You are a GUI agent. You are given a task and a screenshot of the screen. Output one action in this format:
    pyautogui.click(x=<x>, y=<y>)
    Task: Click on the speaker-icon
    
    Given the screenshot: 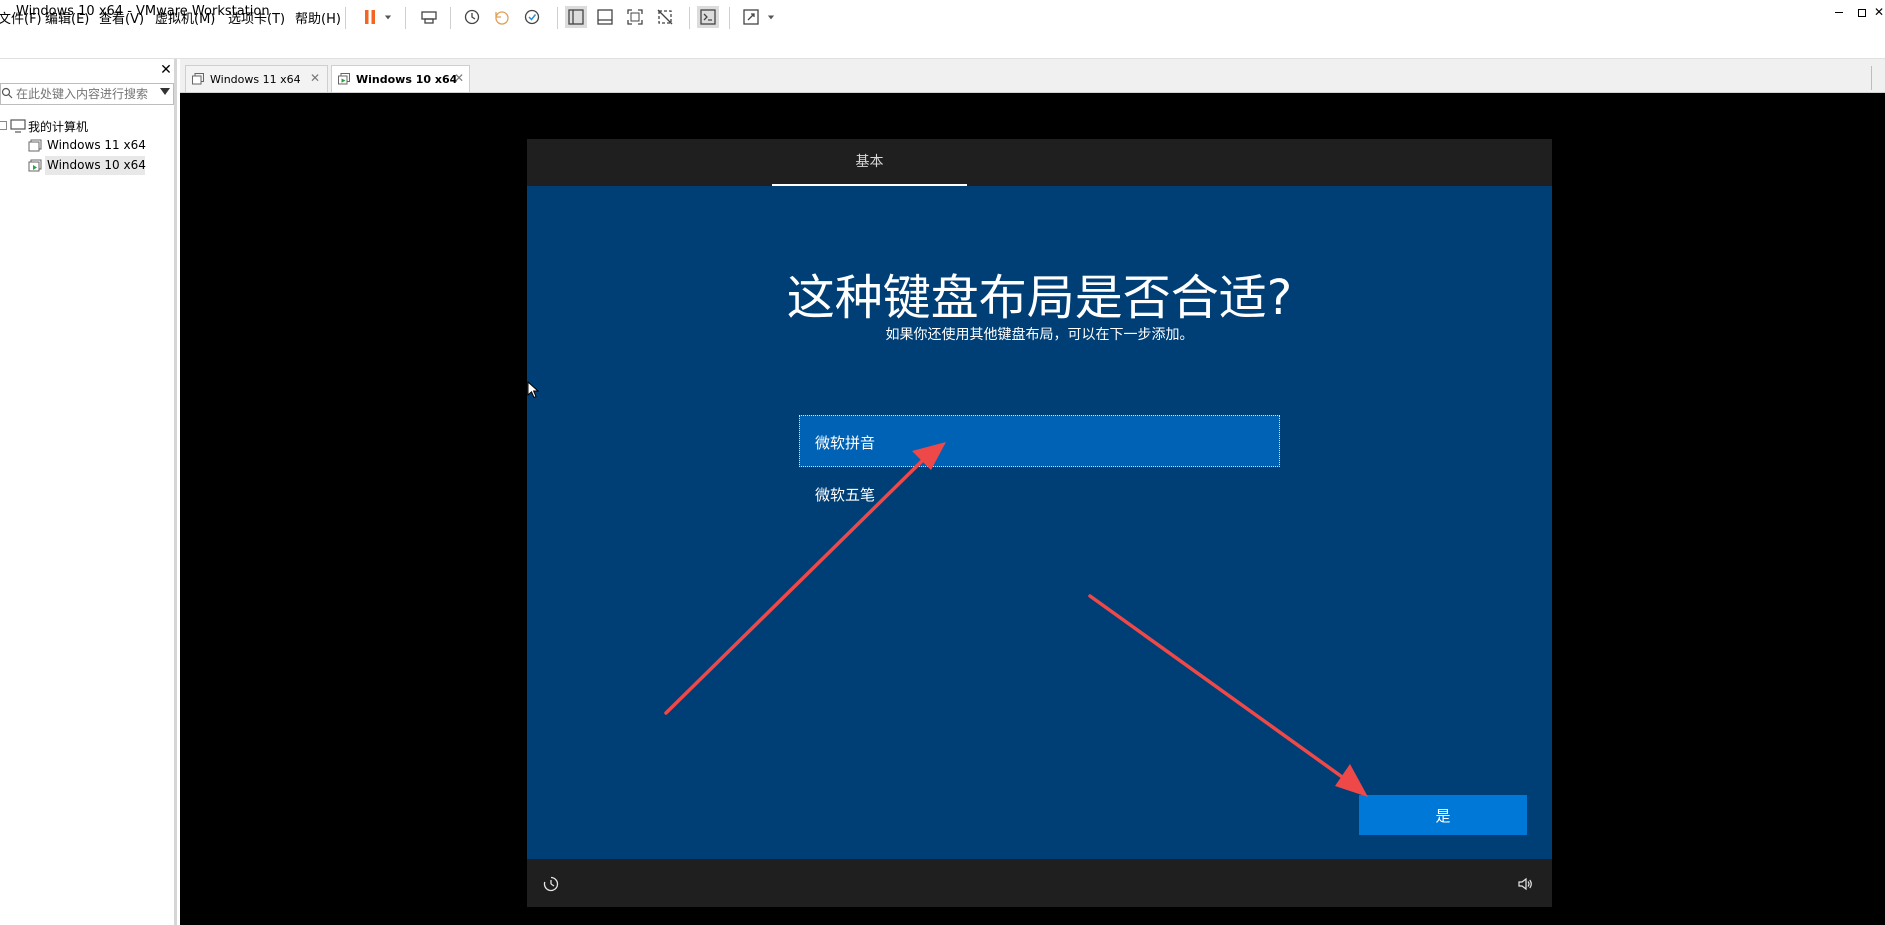 What is the action you would take?
    pyautogui.click(x=1525, y=884)
    